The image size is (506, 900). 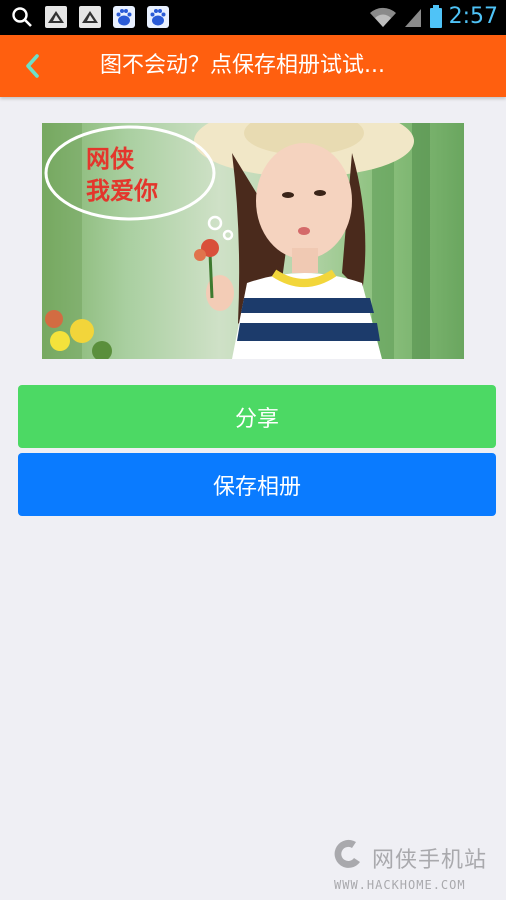 What do you see at coordinates (473, 16) in the screenshot?
I see `status-time: 2:57` at bounding box center [473, 16].